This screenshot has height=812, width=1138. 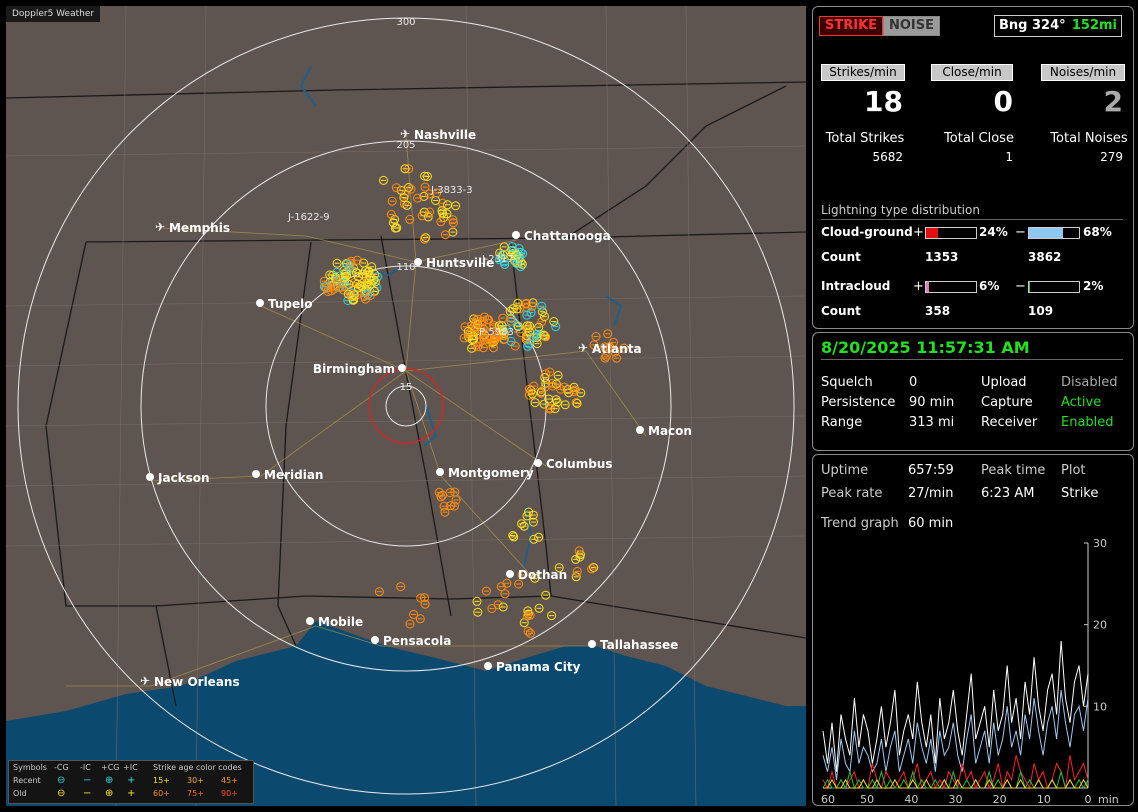 What do you see at coordinates (359, 369) in the screenshot?
I see `city-birmingham: Birmingham` at bounding box center [359, 369].